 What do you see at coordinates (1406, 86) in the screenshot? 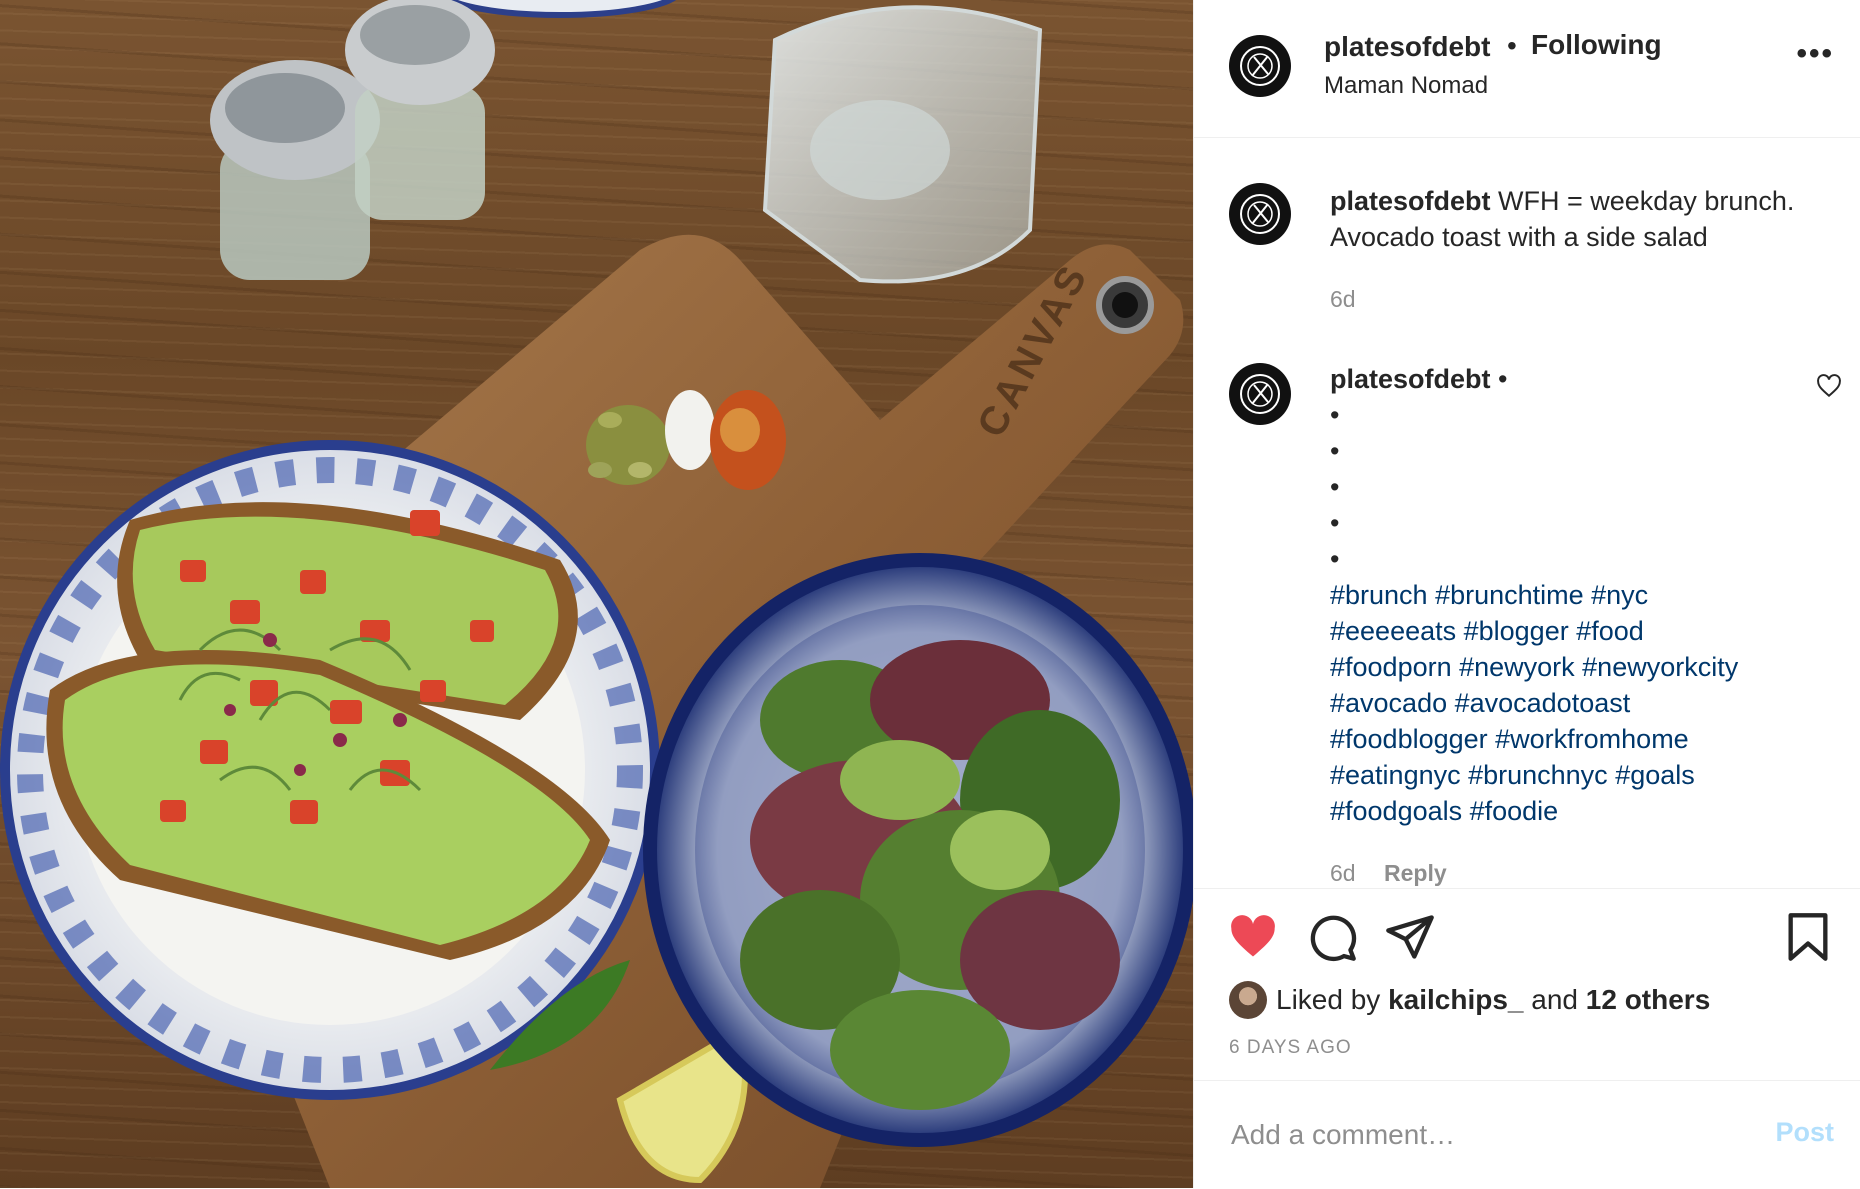
I see `post-location: Maman Nomad` at bounding box center [1406, 86].